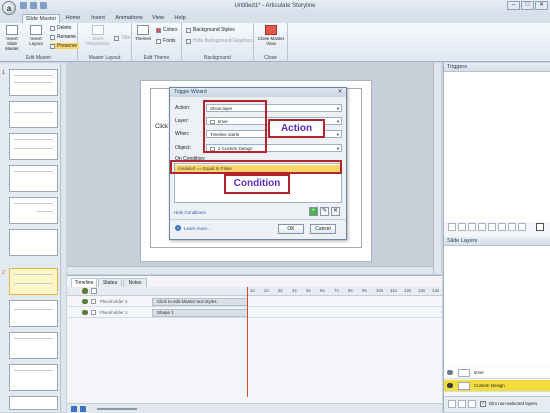 The height and width of the screenshot is (413, 550). What do you see at coordinates (497, 373) in the screenshot?
I see `layer-row: timer` at bounding box center [497, 373].